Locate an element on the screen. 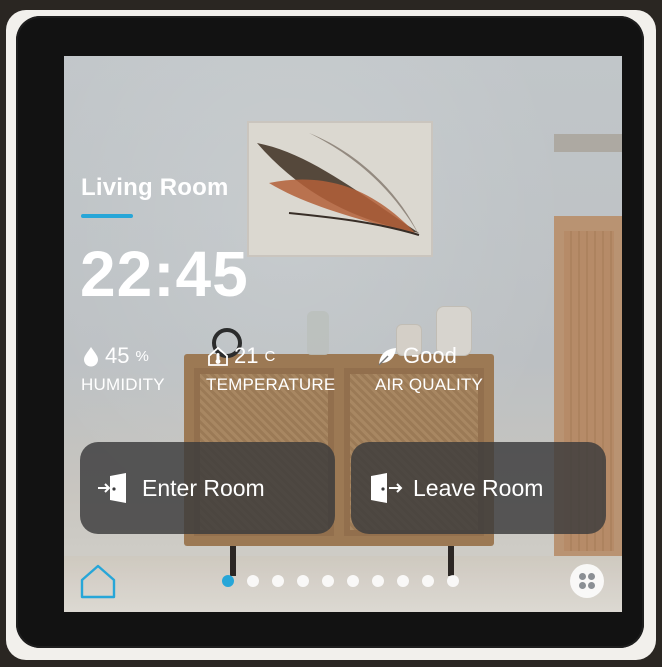  clock-time: 22:45 is located at coordinates (164, 274).